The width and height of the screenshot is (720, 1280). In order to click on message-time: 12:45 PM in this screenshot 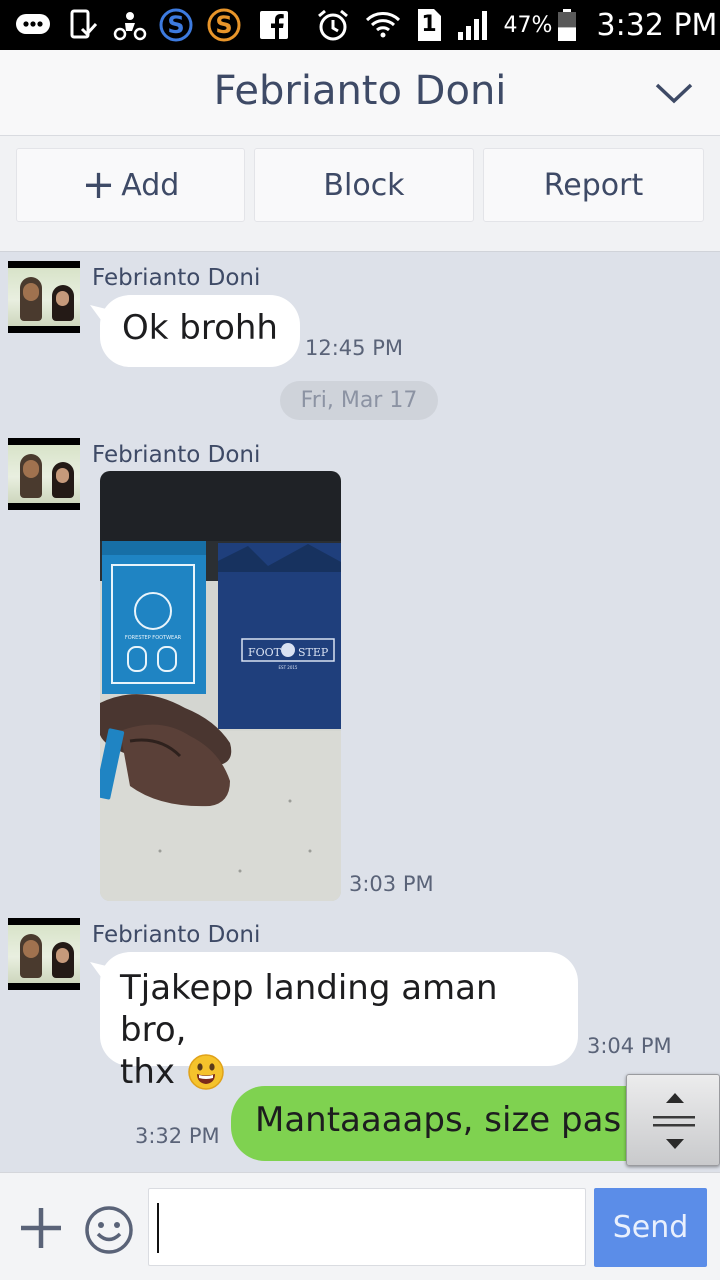, I will do `click(354, 348)`.